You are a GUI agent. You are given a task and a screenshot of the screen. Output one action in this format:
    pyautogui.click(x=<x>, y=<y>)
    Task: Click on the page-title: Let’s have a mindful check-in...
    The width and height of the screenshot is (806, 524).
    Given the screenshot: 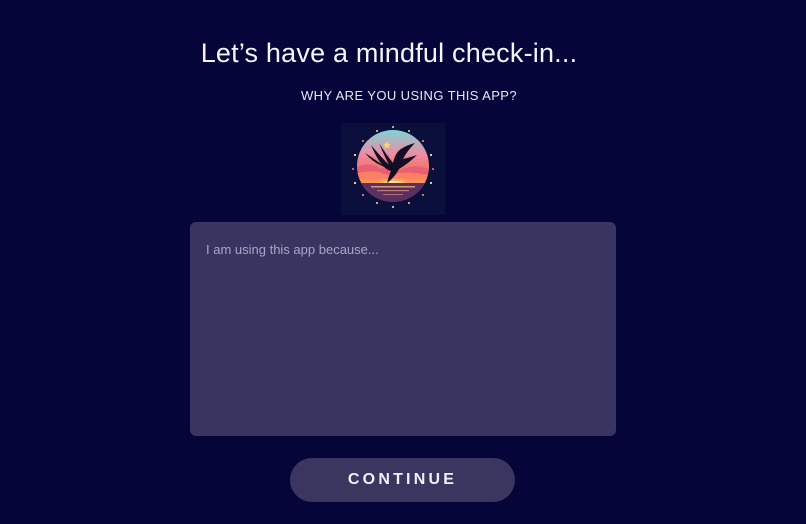 What is the action you would take?
    pyautogui.click(x=389, y=53)
    